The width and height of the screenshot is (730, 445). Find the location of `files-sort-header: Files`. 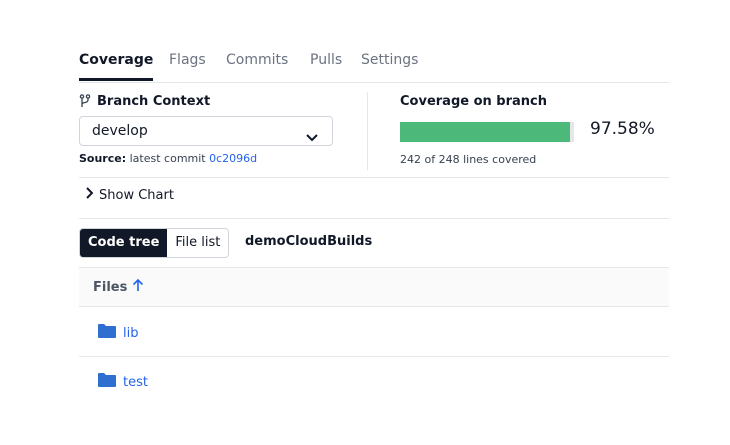

files-sort-header: Files is located at coordinates (118, 287).